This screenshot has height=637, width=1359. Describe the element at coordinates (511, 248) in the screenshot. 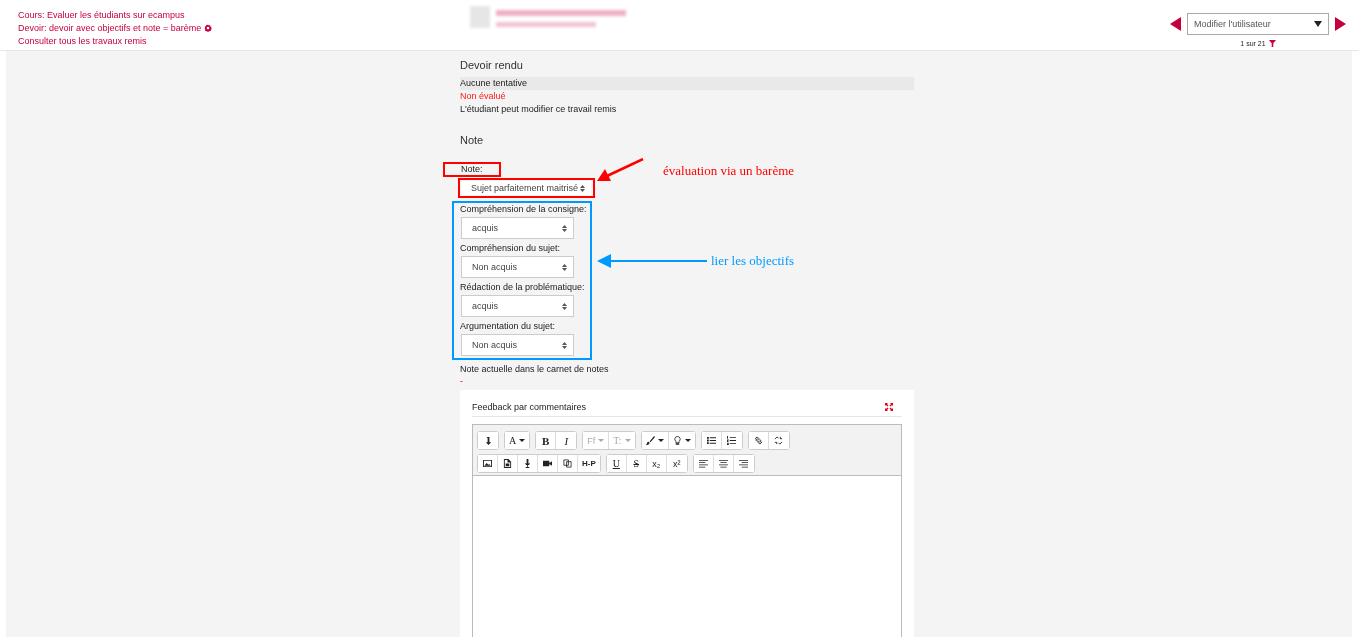

I see `objective-label: Compréhension du sujet:` at that location.